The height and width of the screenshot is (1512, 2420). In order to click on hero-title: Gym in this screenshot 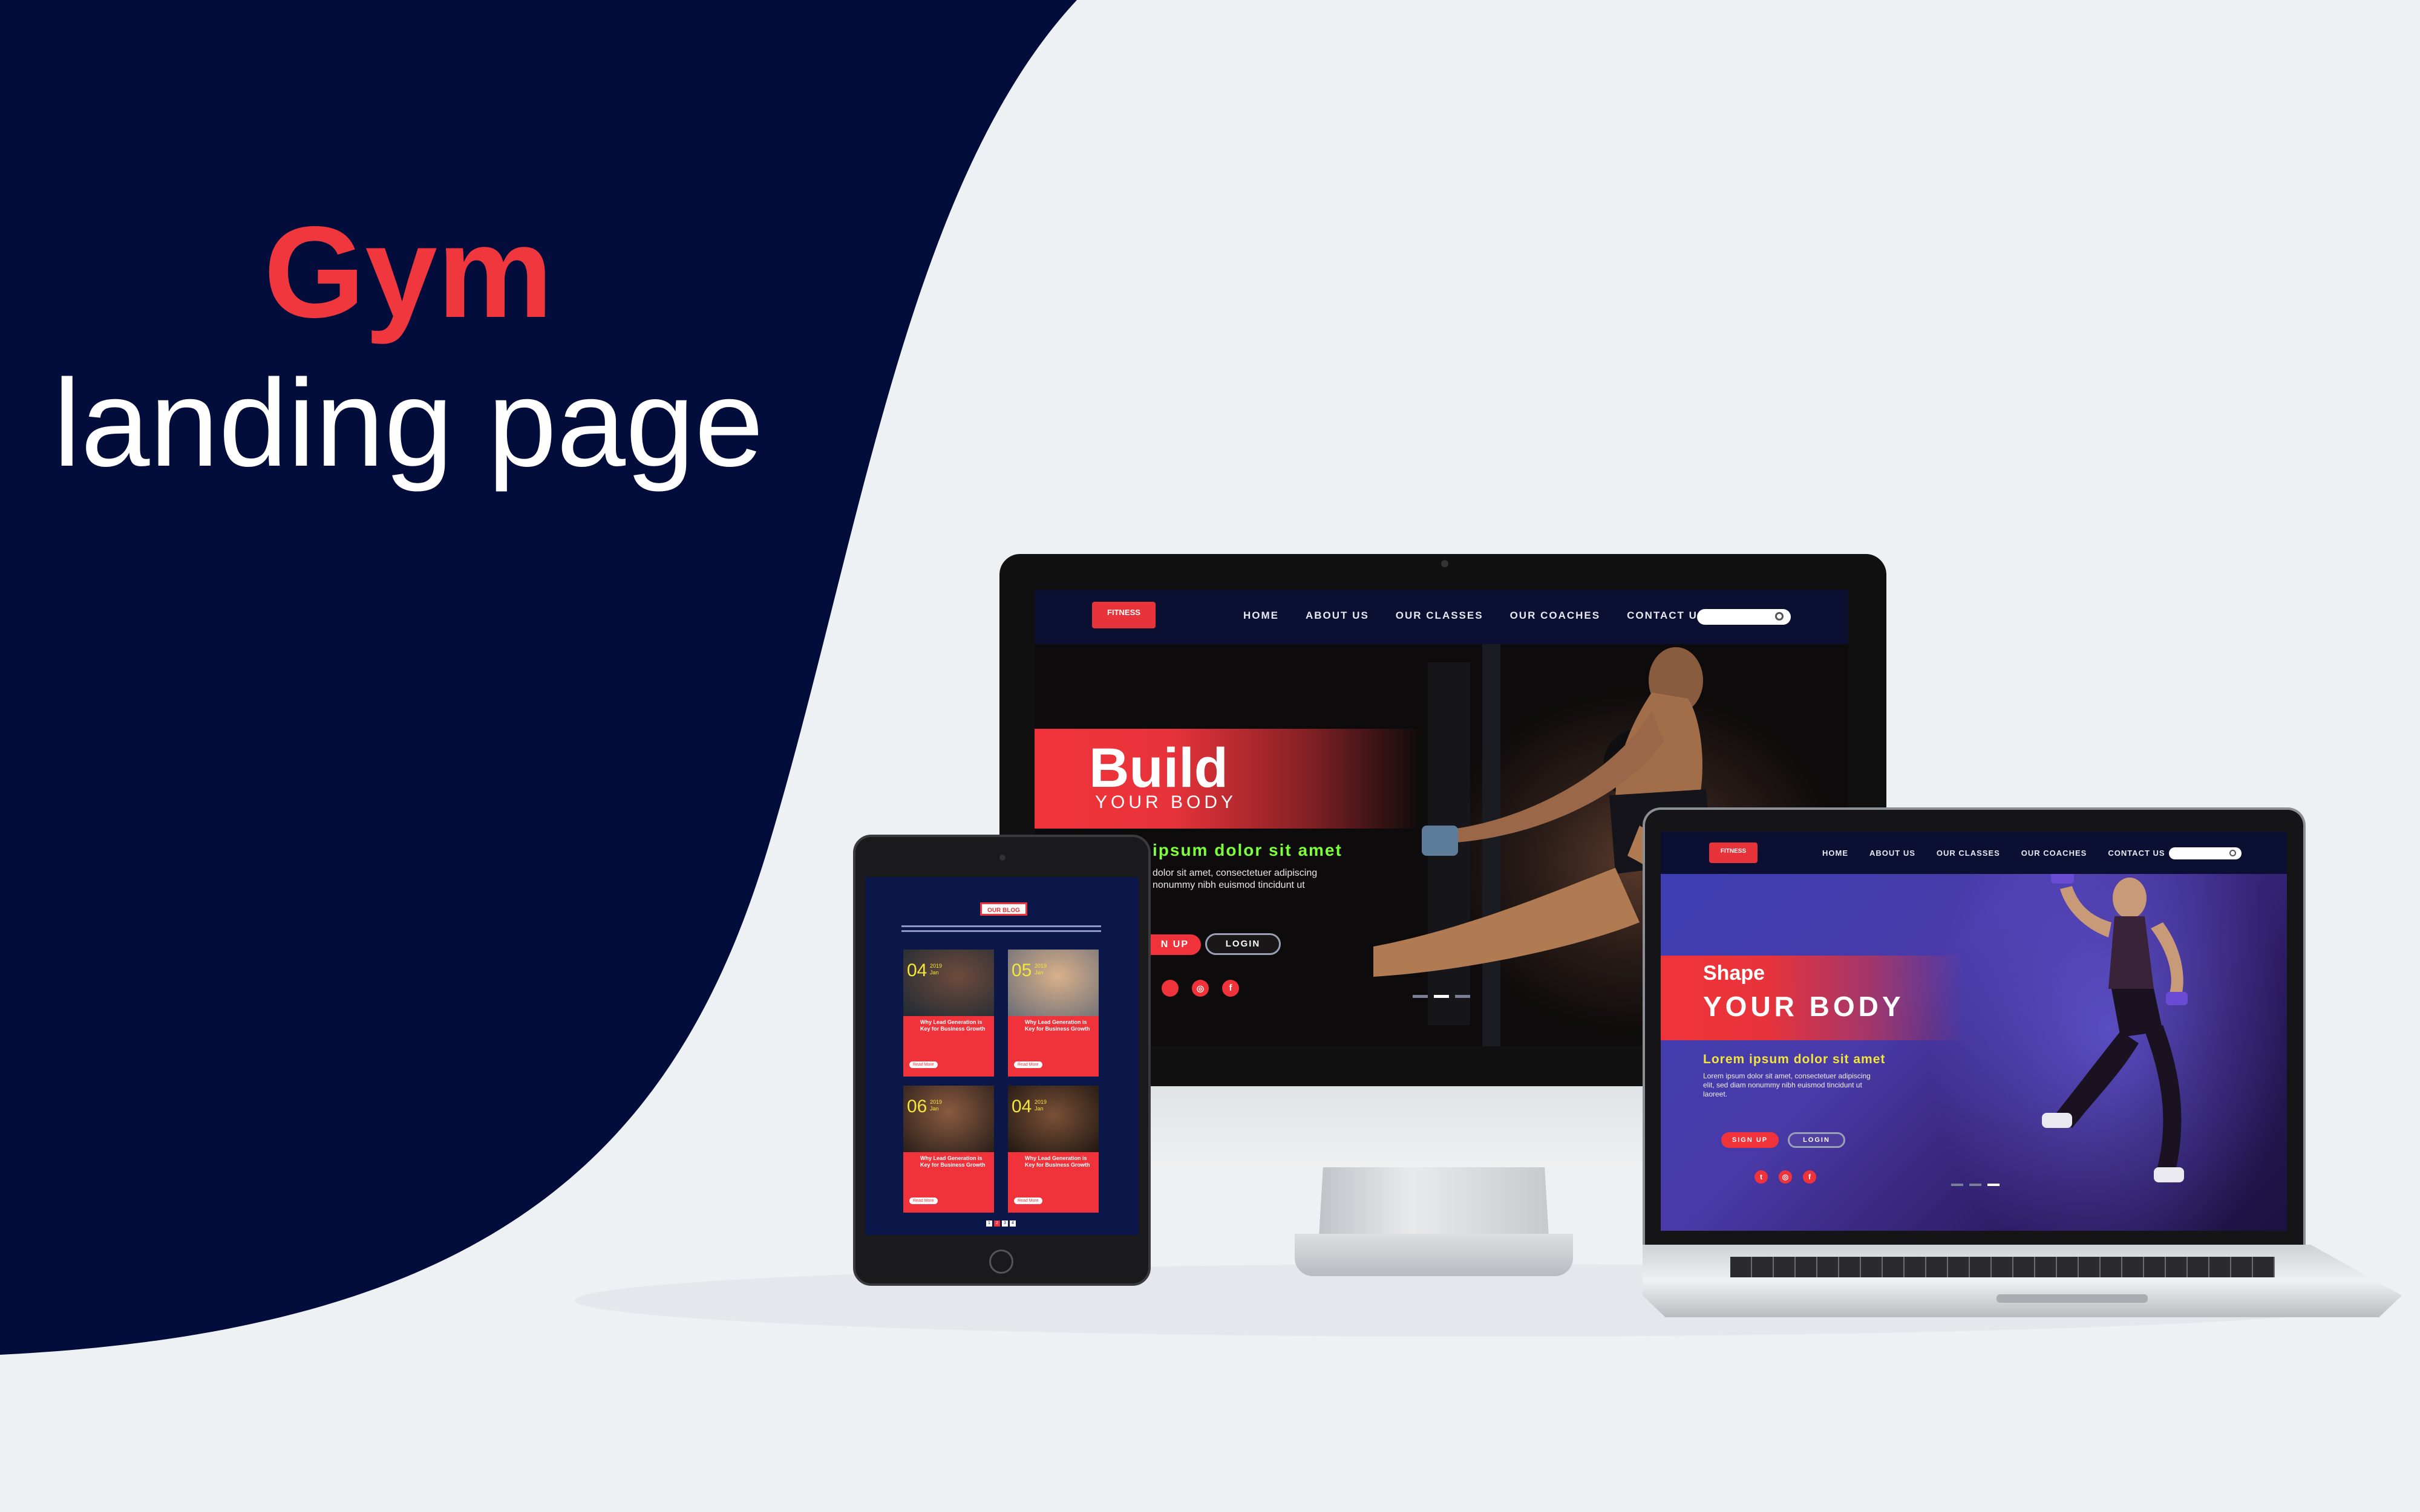, I will do `click(408, 272)`.